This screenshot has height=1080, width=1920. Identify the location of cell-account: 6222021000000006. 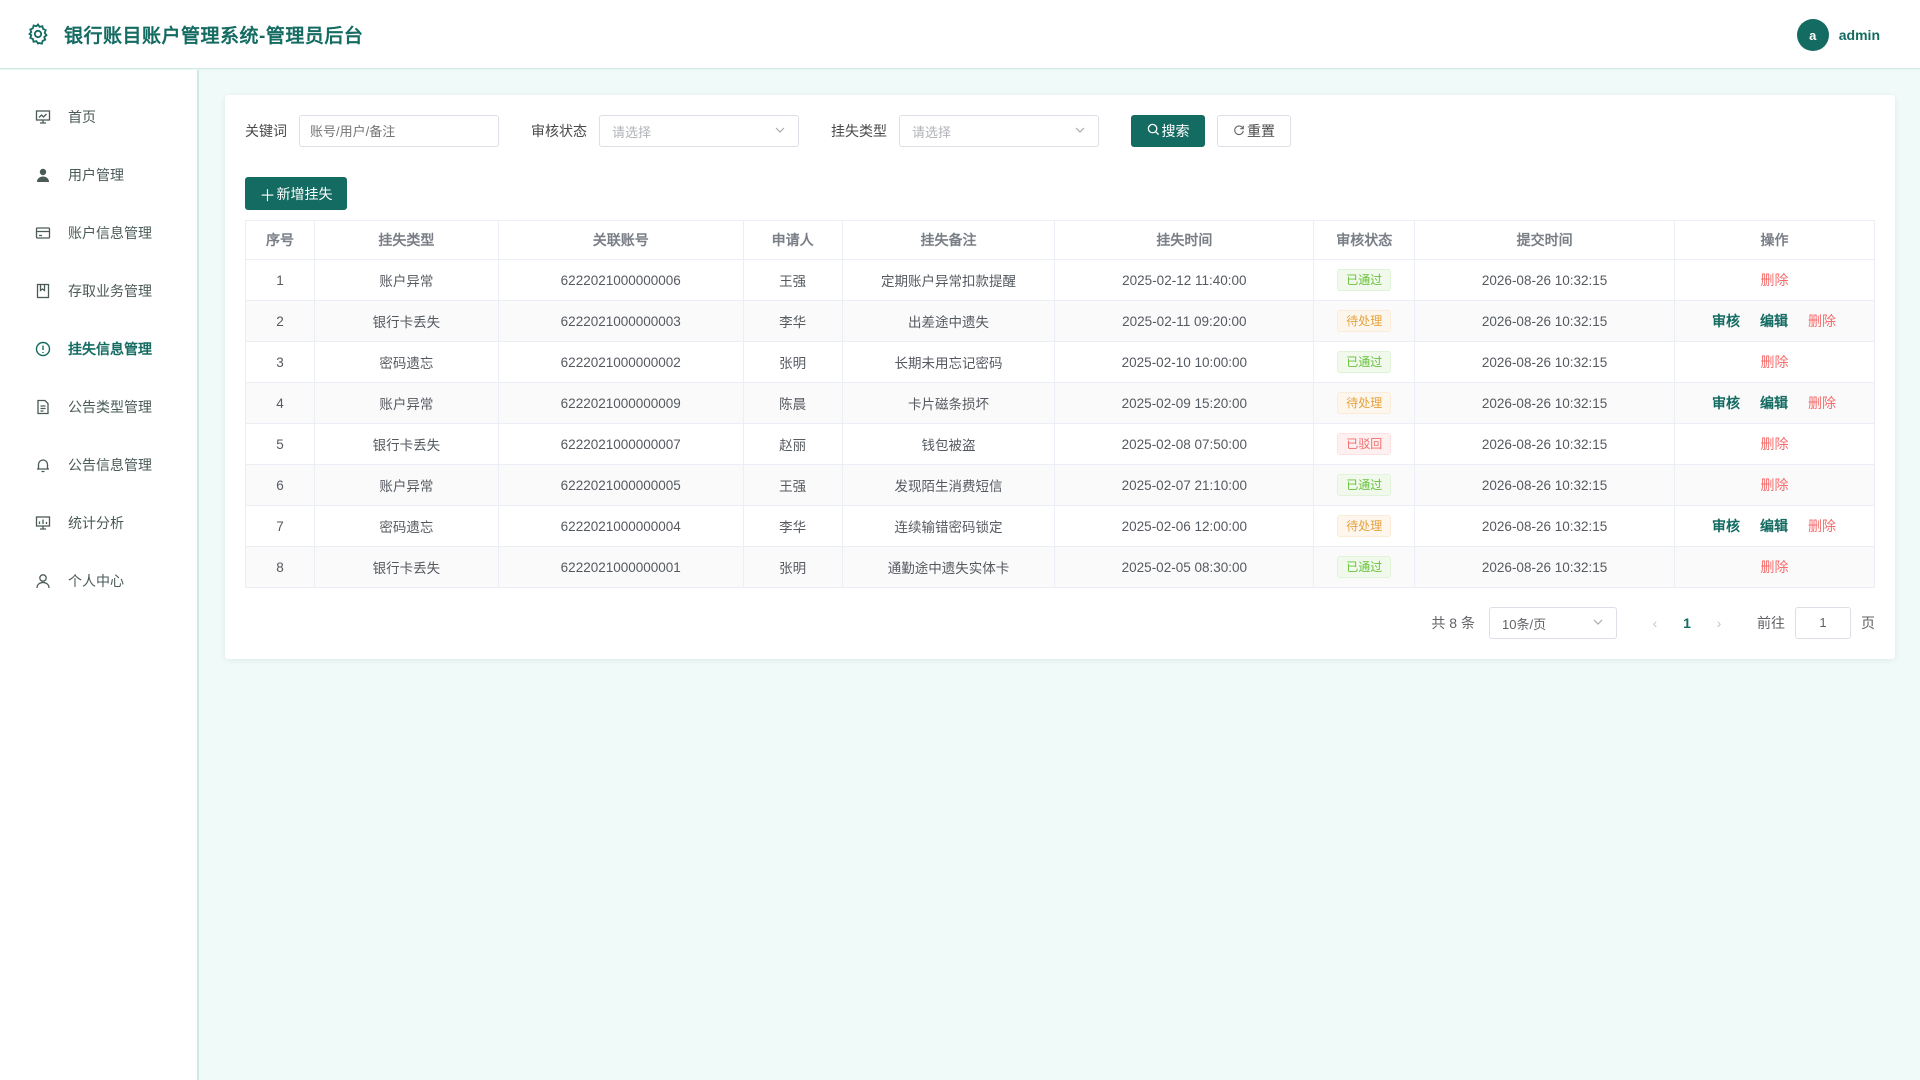
(620, 280).